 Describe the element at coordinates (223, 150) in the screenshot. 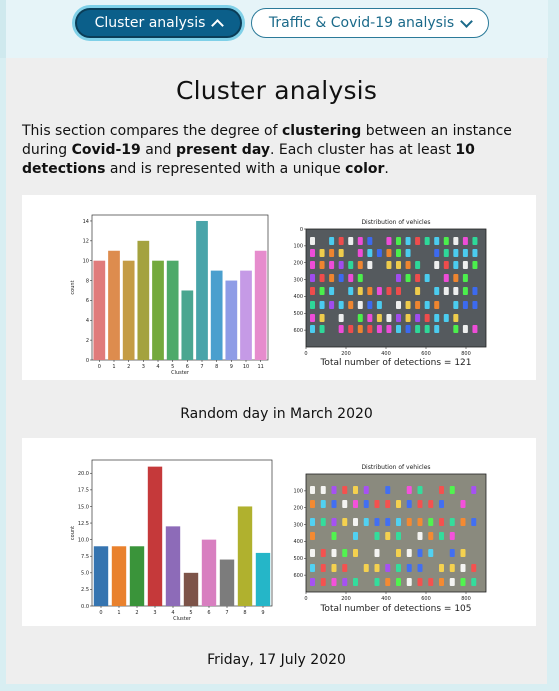

I see `desc-bold: present day` at that location.